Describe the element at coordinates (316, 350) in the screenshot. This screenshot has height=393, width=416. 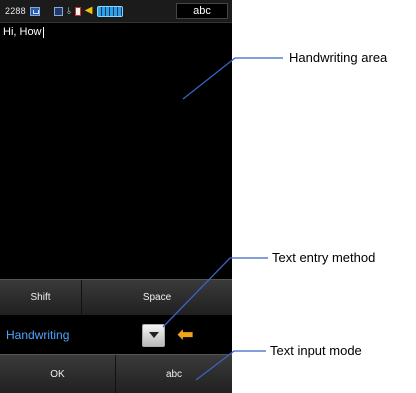
I see `callout-text-input-mode: Text input mode` at that location.